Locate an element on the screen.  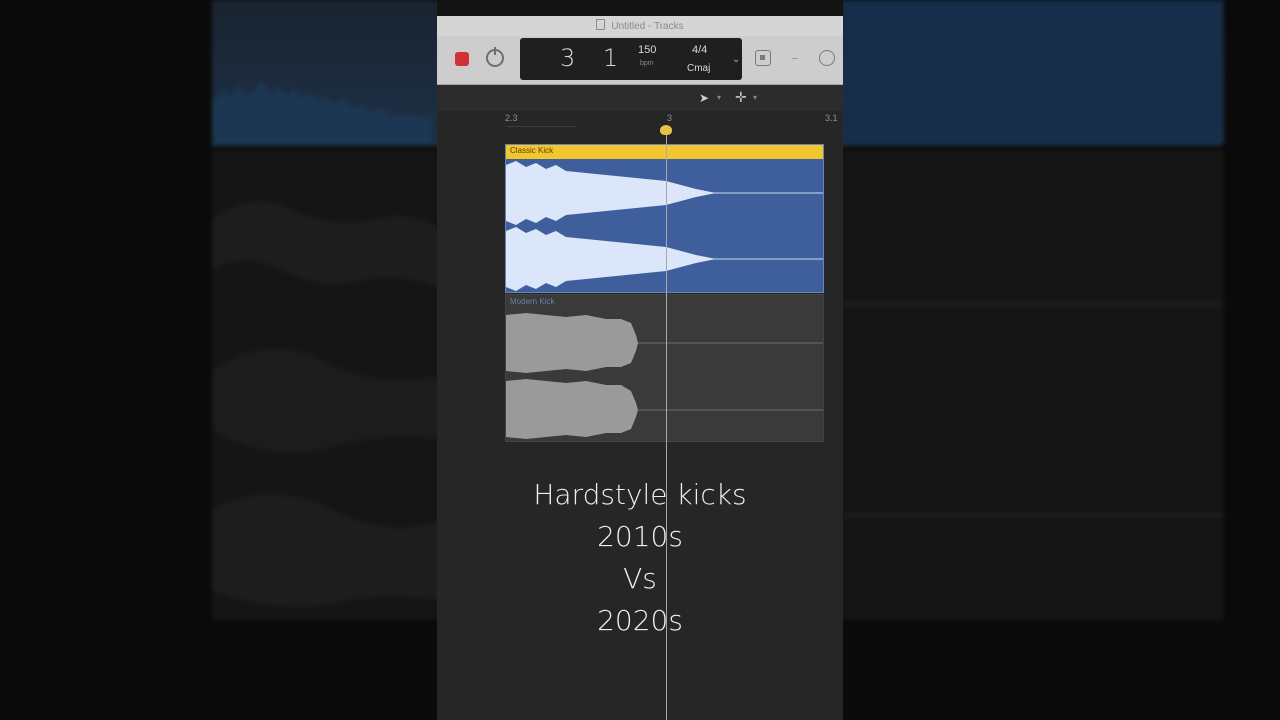
crosshair-icon: ✛ is located at coordinates (741, 97).